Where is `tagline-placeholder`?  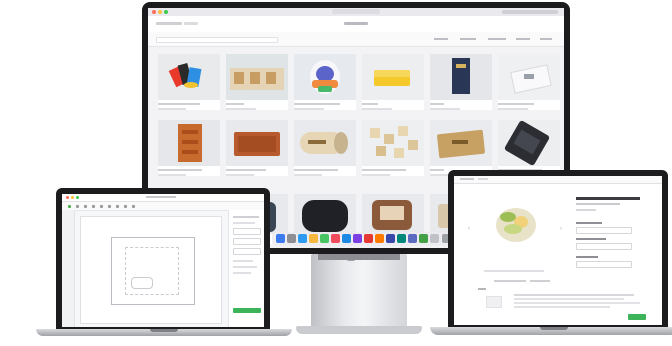
tagline-placeholder is located at coordinates (356, 23).